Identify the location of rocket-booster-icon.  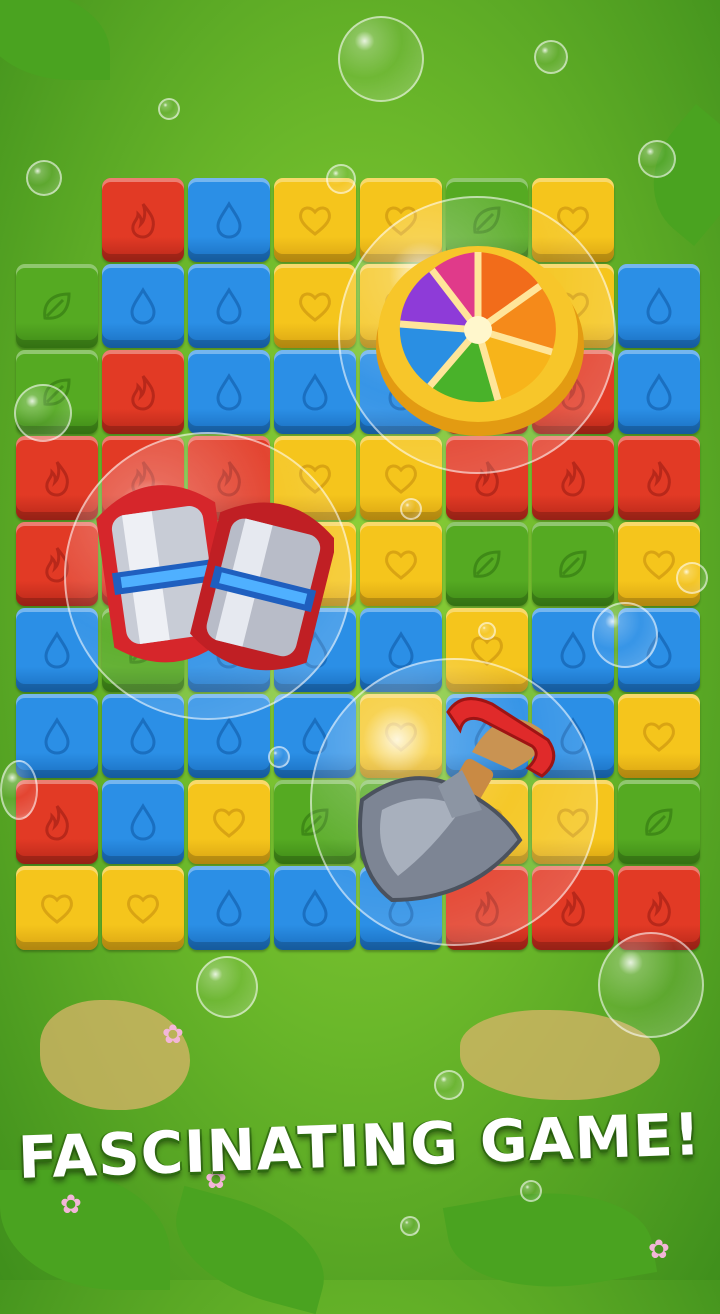
(209, 575).